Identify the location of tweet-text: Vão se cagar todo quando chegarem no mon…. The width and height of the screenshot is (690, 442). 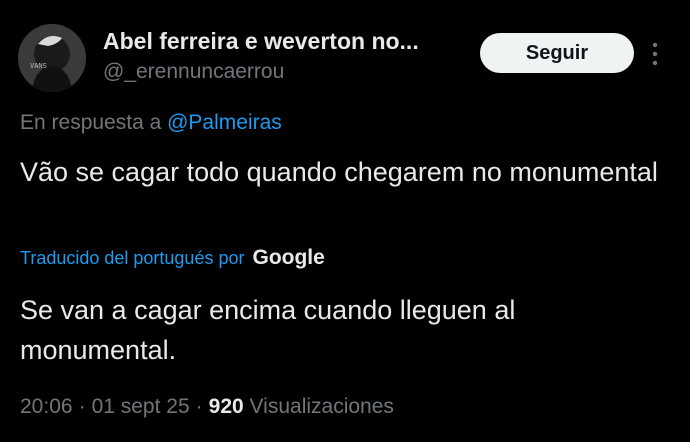
(339, 172).